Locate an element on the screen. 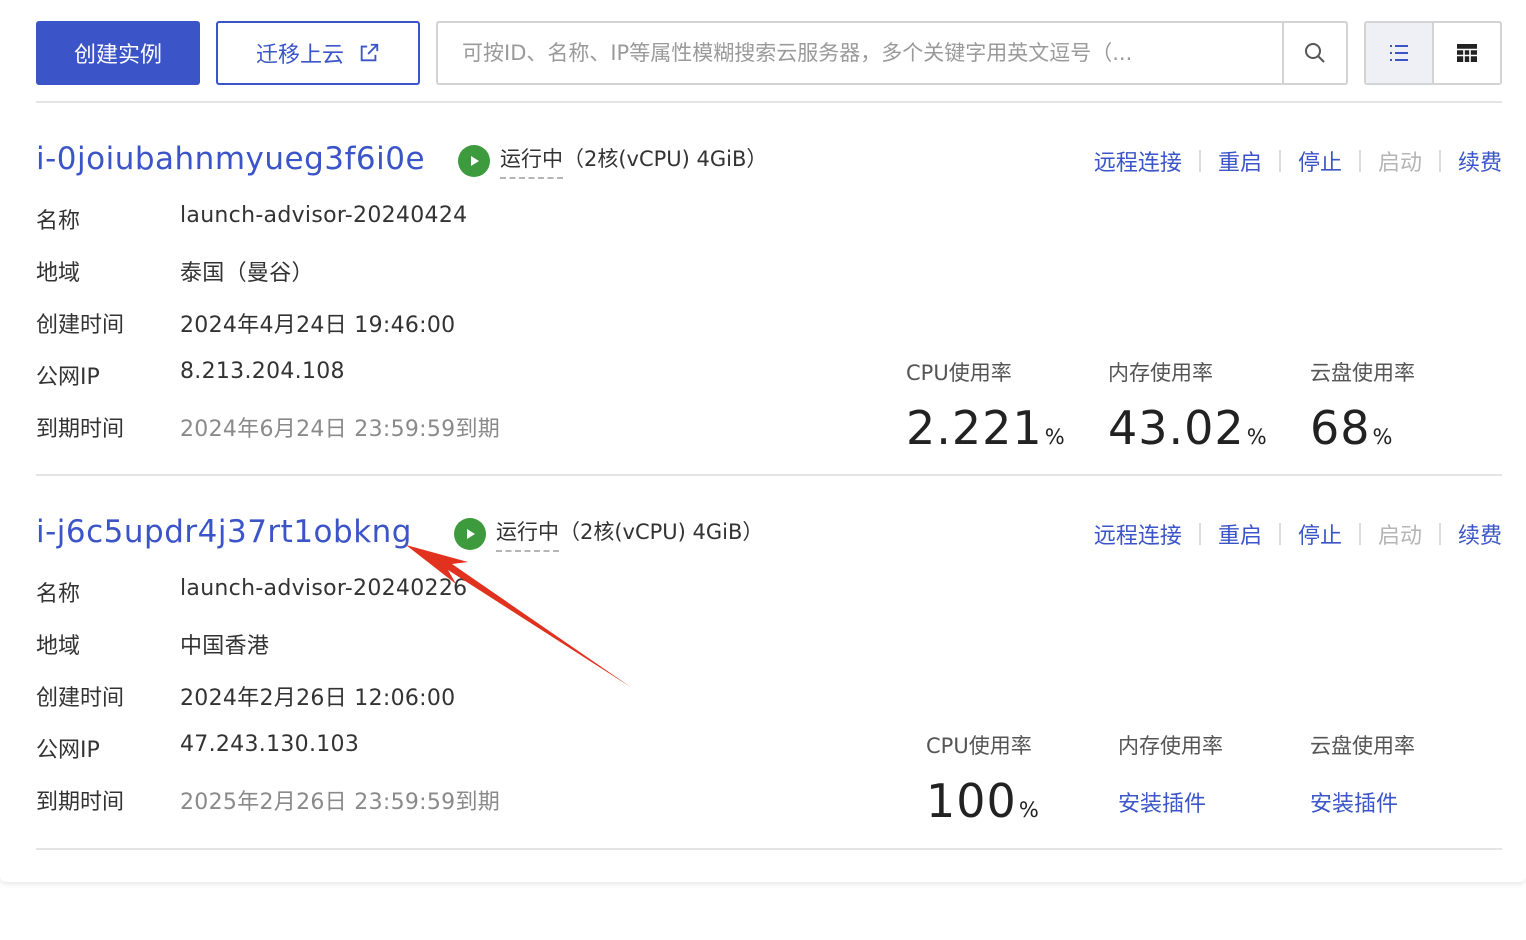  field-value: launch-advisor-20240226 is located at coordinates (324, 588).